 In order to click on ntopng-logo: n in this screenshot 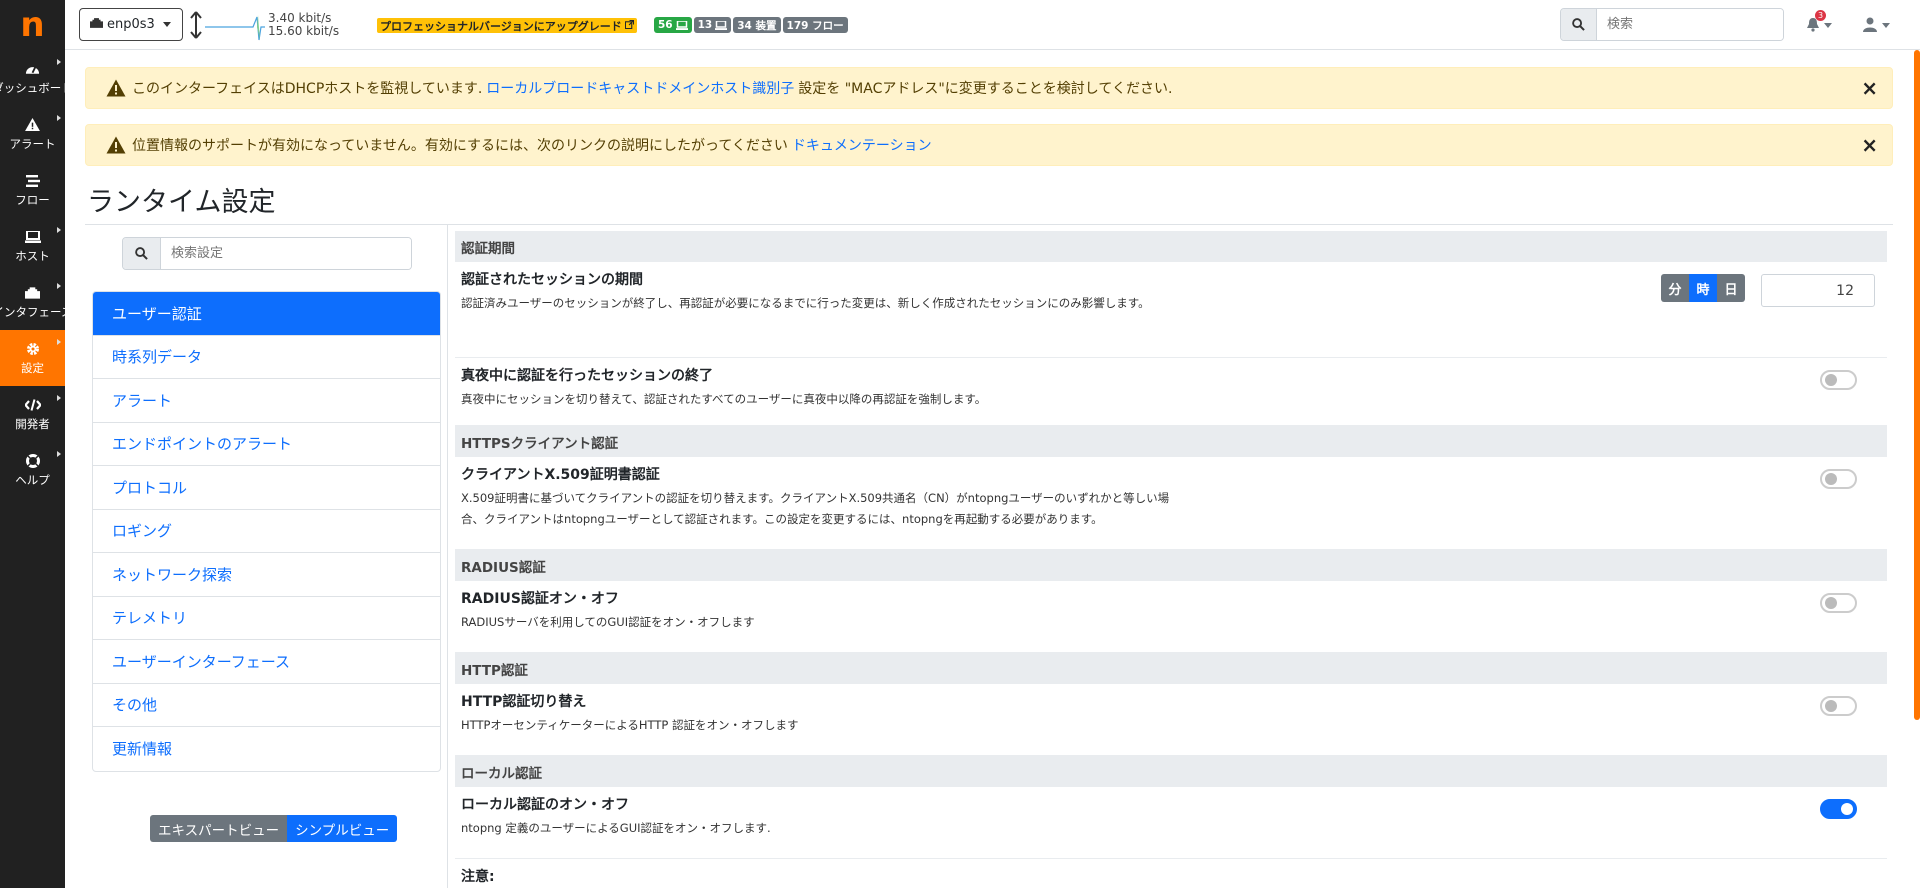, I will do `click(32, 25)`.